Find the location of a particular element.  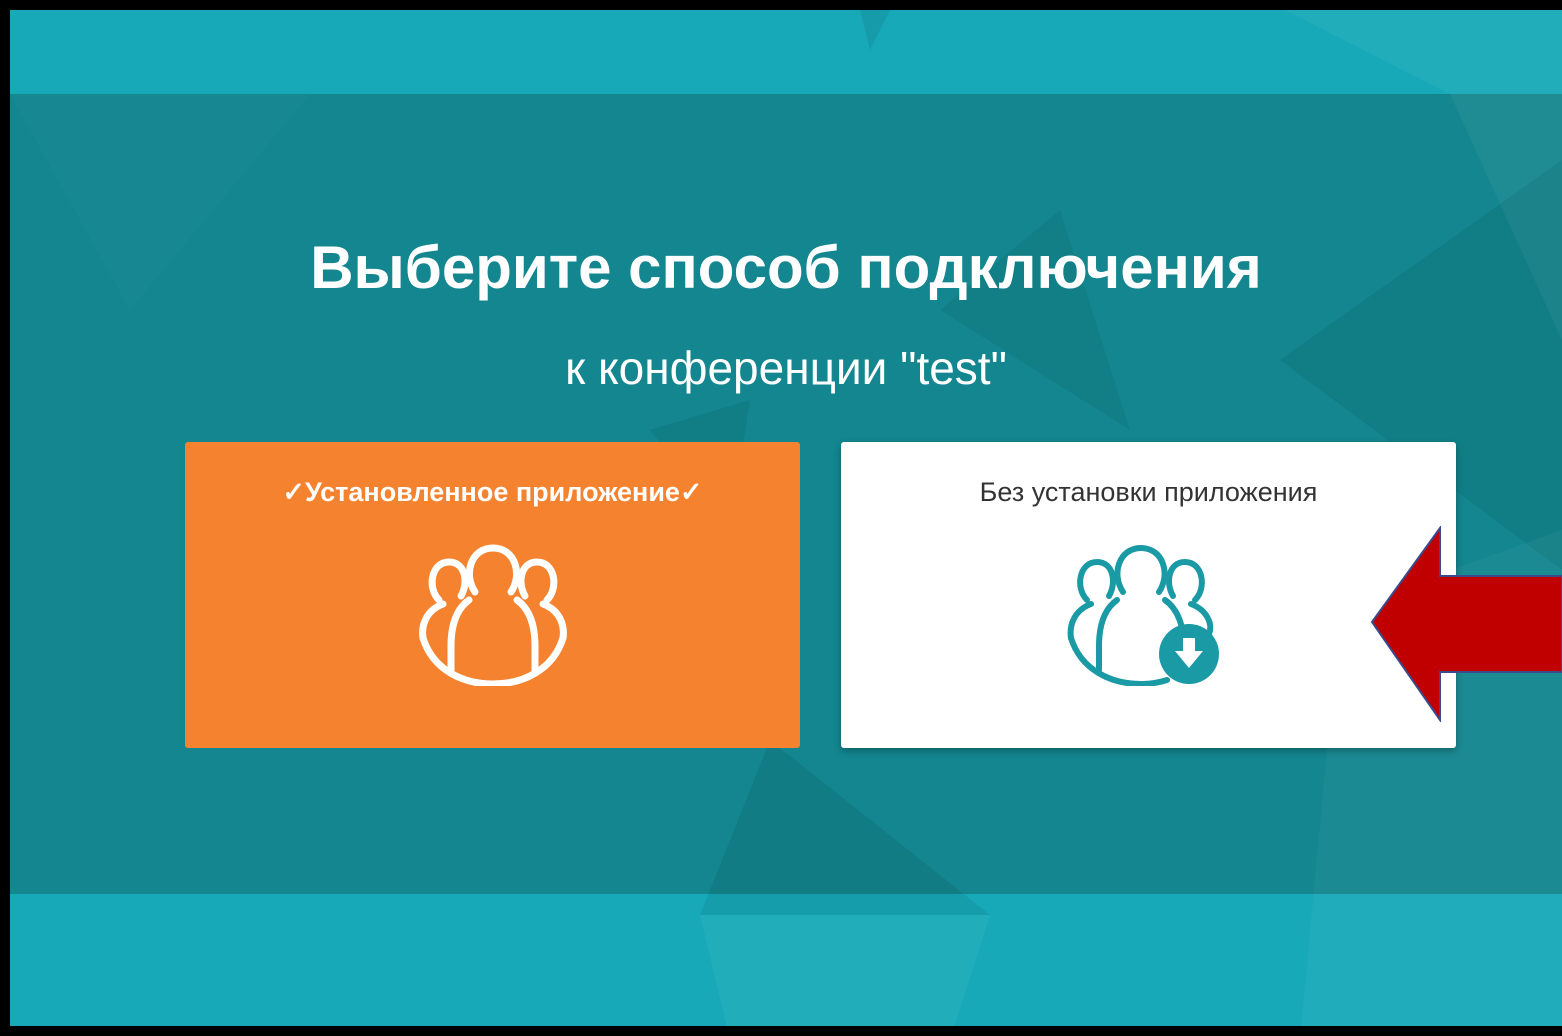

no-install-label: Без установки приложения is located at coordinates (1148, 492).